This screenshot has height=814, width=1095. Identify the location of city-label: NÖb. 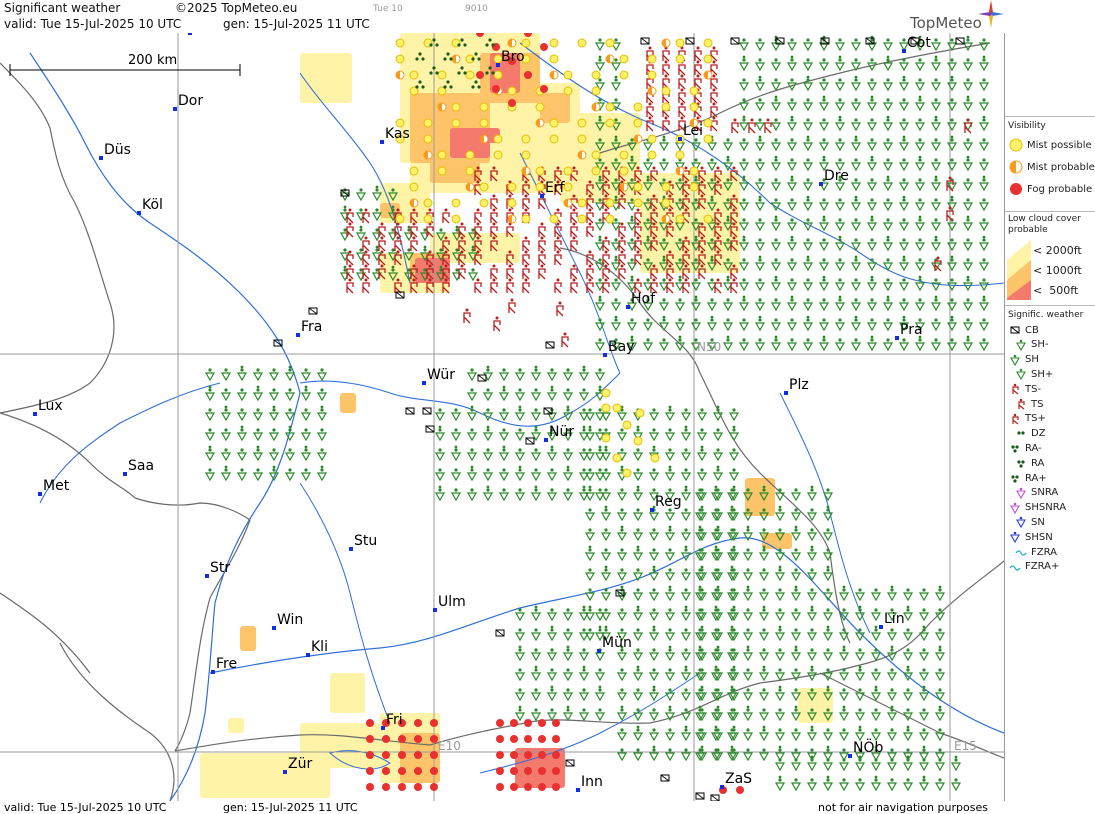
(868, 747).